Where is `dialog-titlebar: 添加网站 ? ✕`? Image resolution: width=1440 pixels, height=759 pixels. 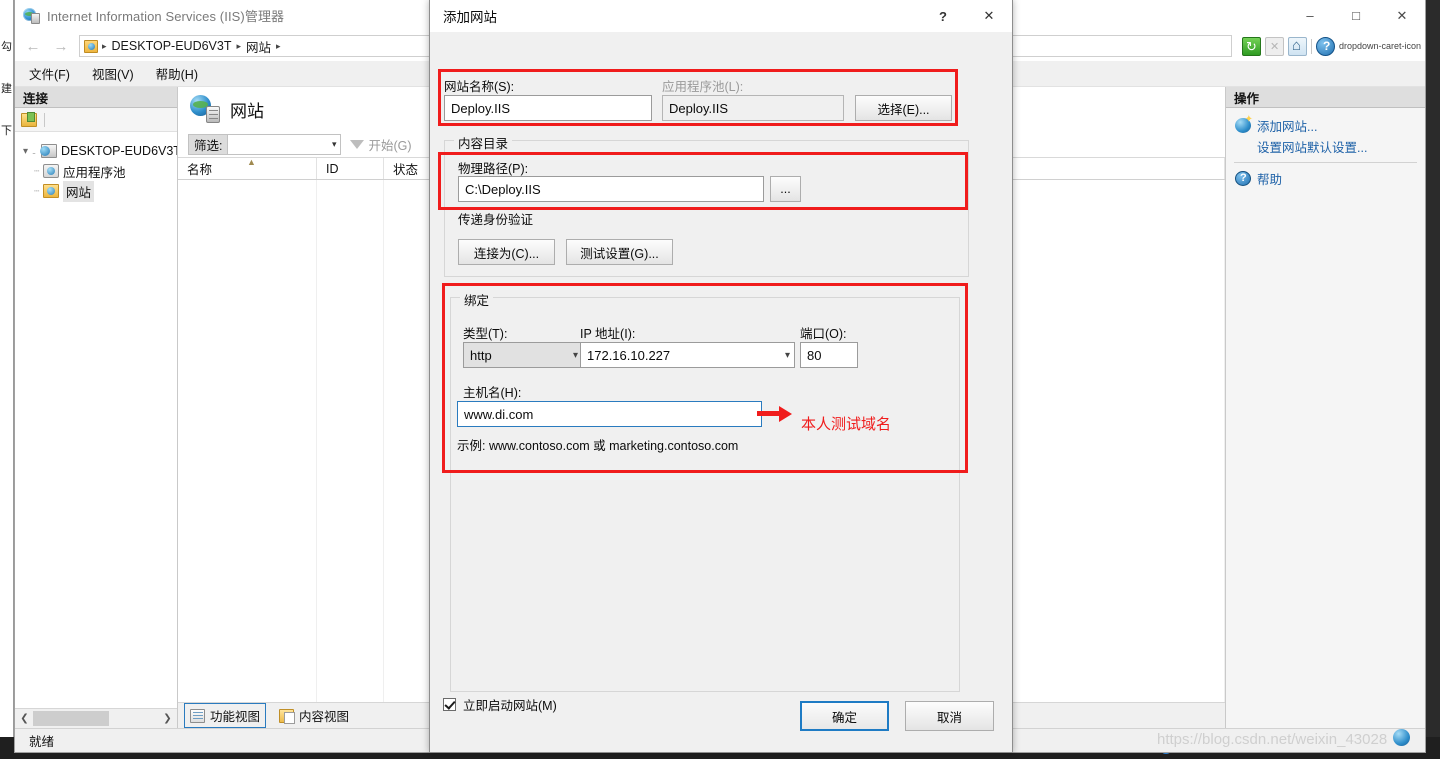 dialog-titlebar: 添加网站 ? ✕ is located at coordinates (721, 16).